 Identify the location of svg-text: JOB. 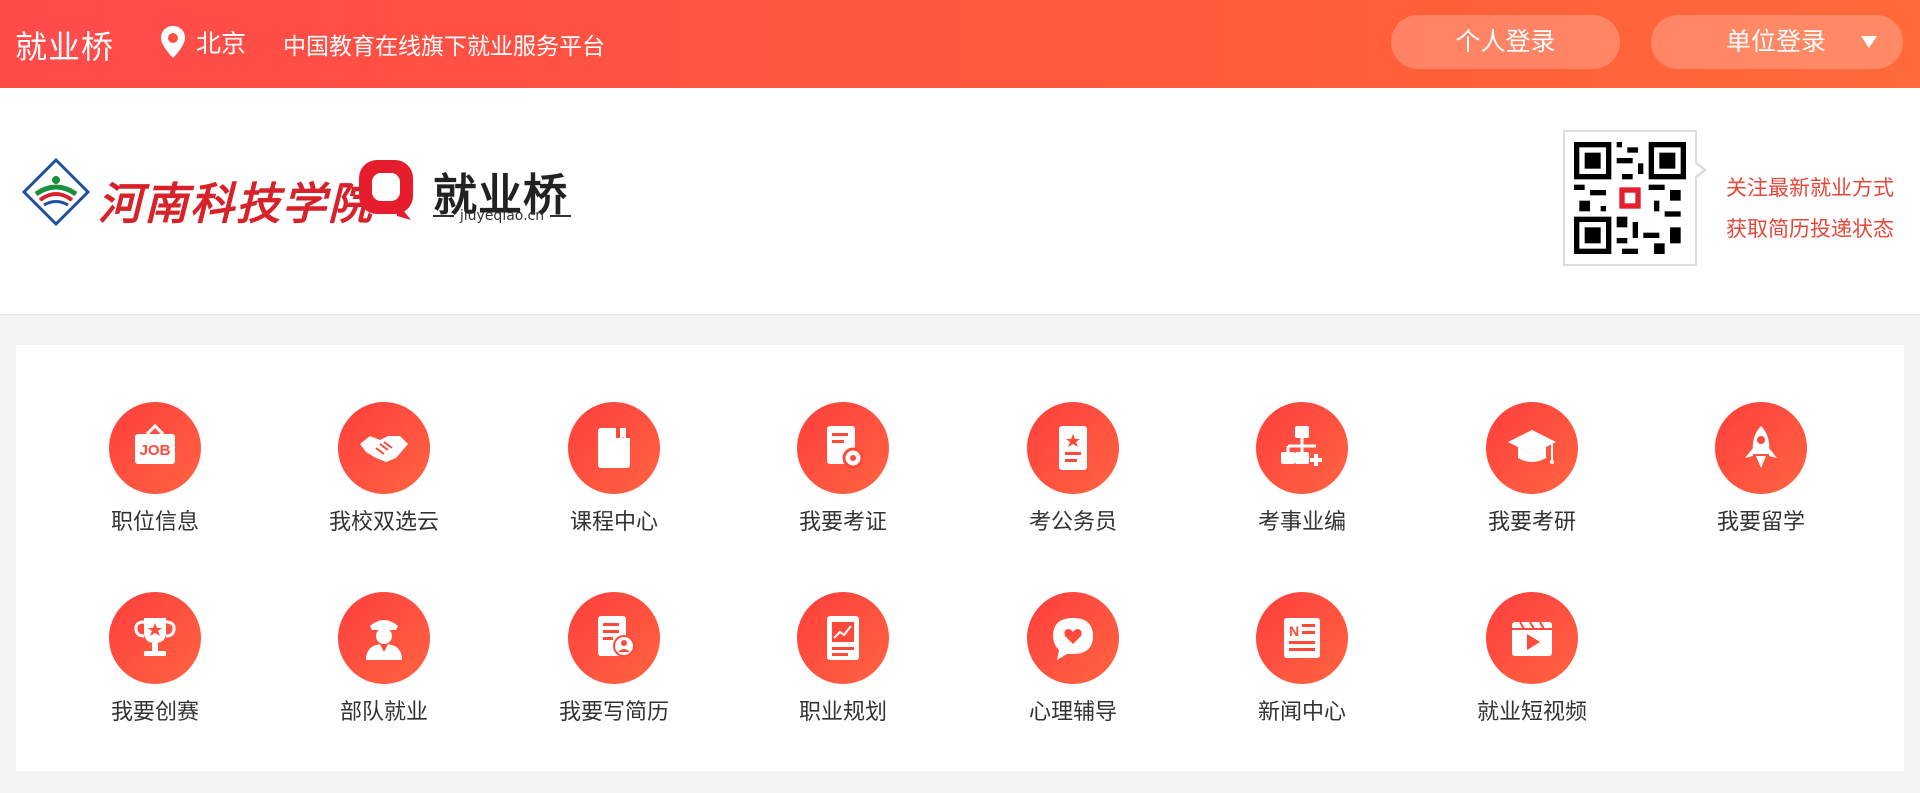
(155, 450).